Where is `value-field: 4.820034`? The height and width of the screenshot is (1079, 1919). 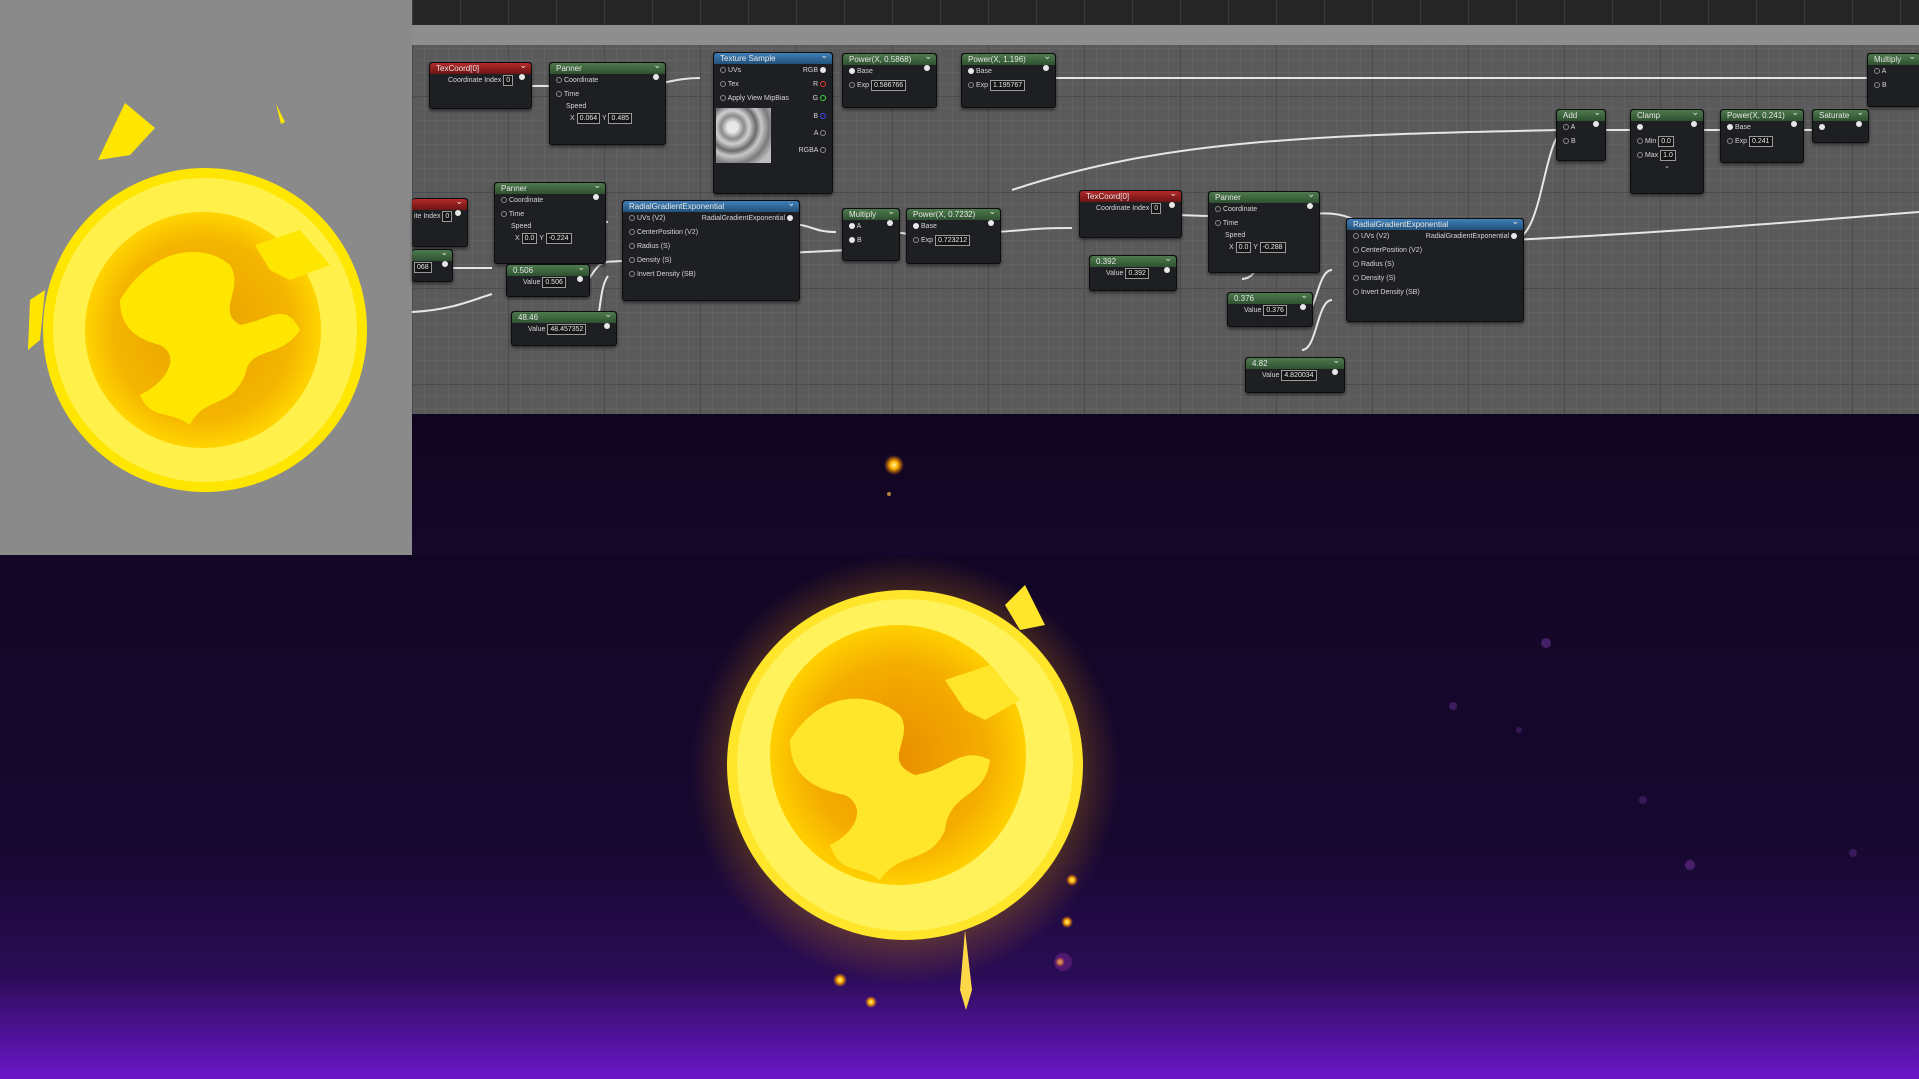 value-field: 4.820034 is located at coordinates (1299, 375).